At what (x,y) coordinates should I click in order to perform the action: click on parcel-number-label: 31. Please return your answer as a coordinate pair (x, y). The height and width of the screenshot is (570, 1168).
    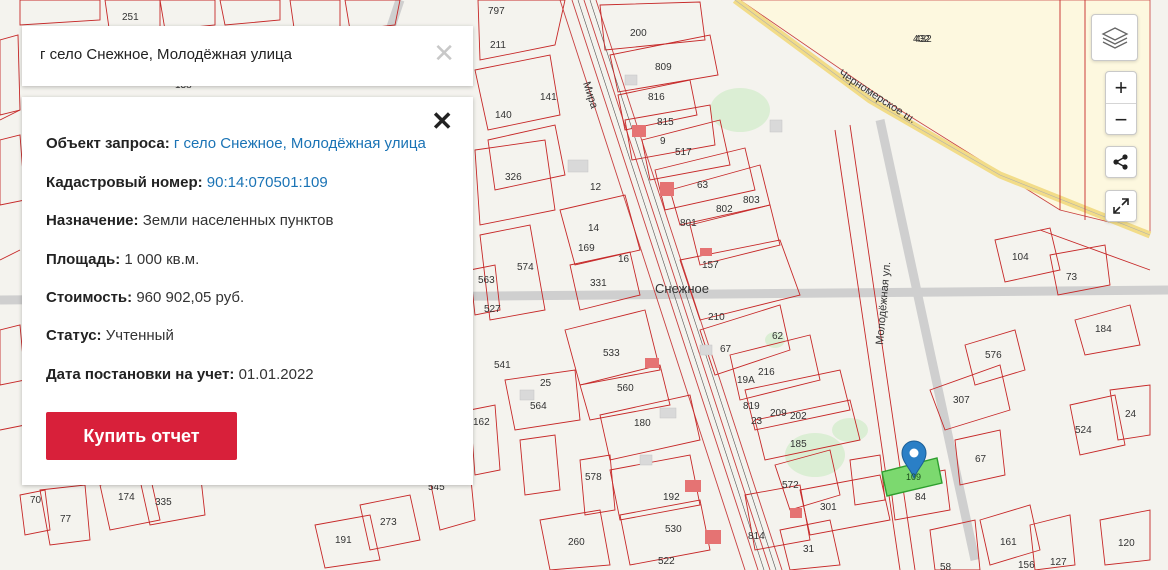
    Looking at the image, I should click on (809, 549).